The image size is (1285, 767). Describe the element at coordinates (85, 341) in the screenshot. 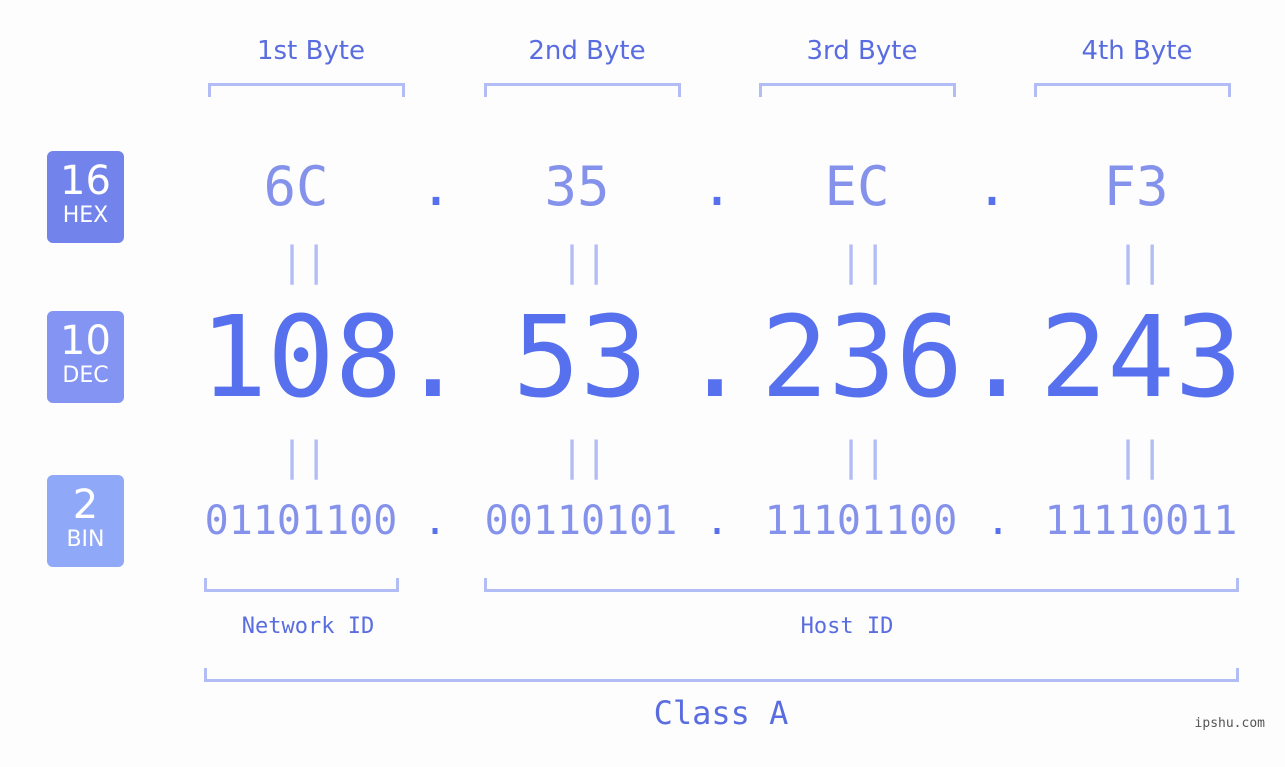

I see `dec-badge-number: 10` at that location.